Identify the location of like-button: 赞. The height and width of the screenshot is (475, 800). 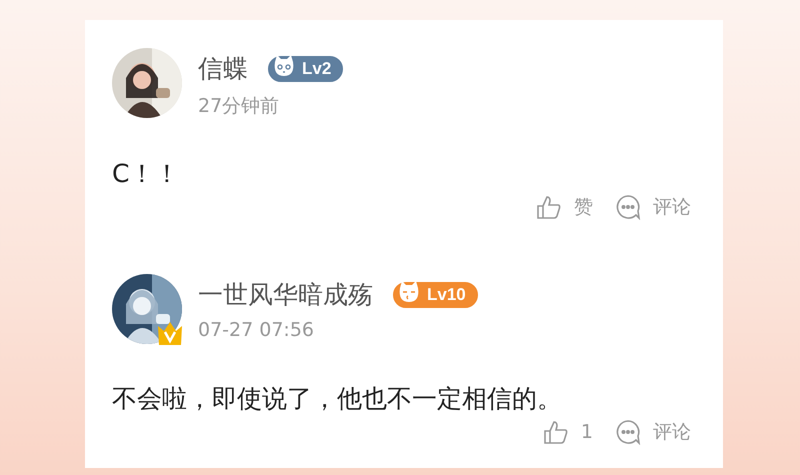
(564, 207).